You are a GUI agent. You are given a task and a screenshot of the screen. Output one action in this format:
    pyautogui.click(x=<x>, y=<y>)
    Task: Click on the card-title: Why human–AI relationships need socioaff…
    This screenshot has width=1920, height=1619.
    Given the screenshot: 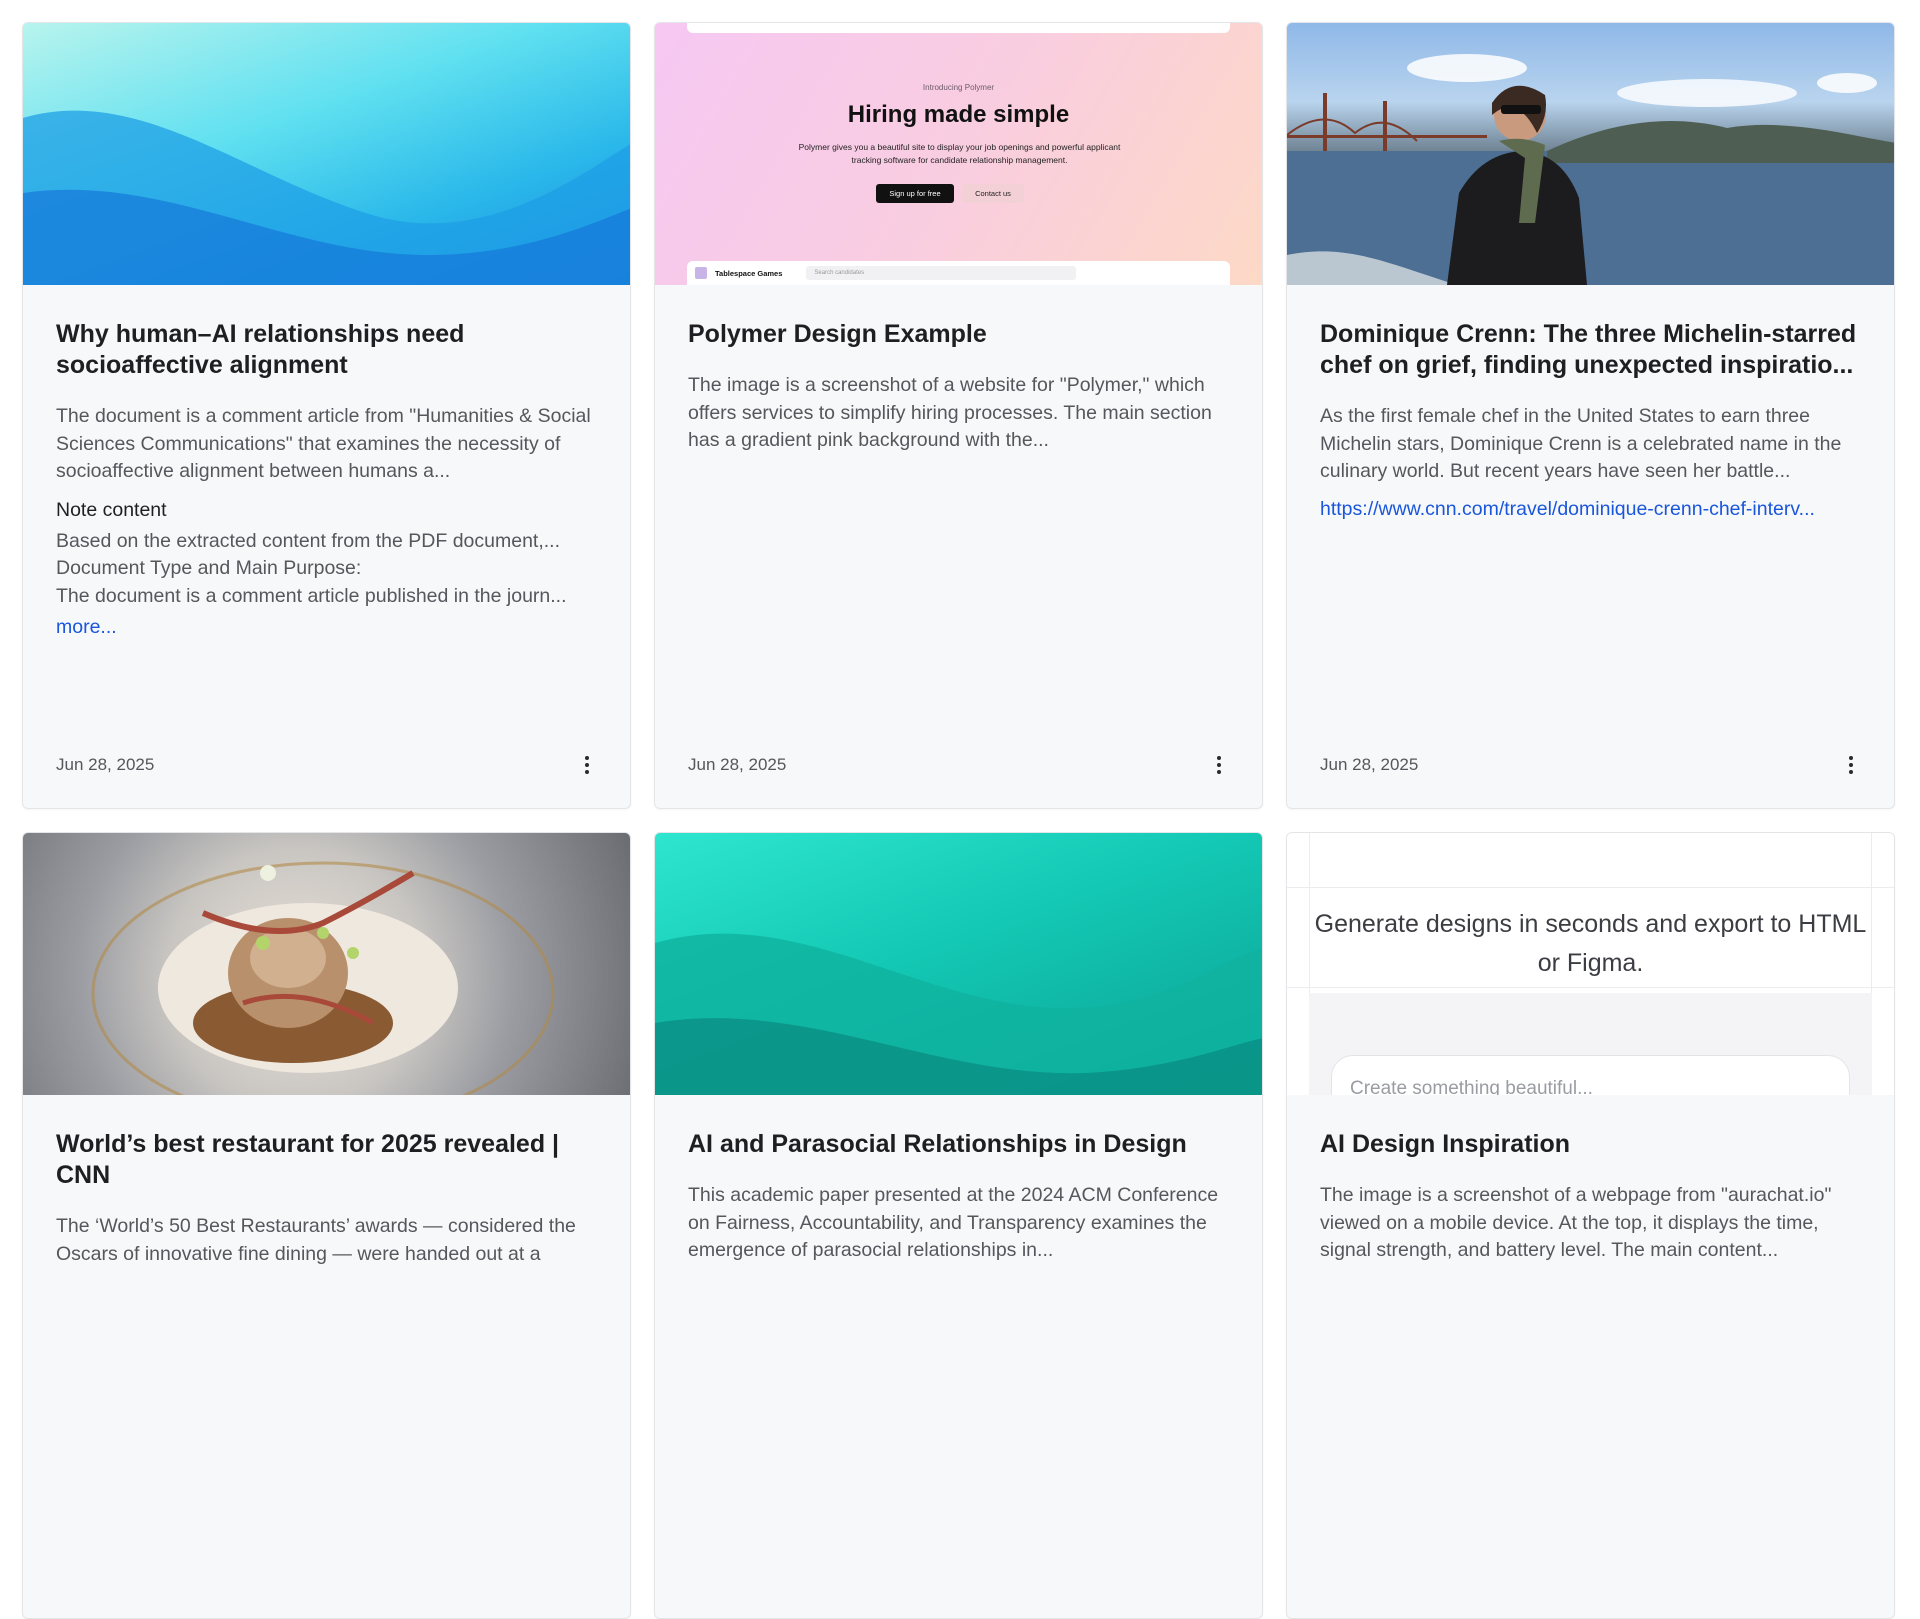 What is the action you would take?
    pyautogui.click(x=260, y=349)
    